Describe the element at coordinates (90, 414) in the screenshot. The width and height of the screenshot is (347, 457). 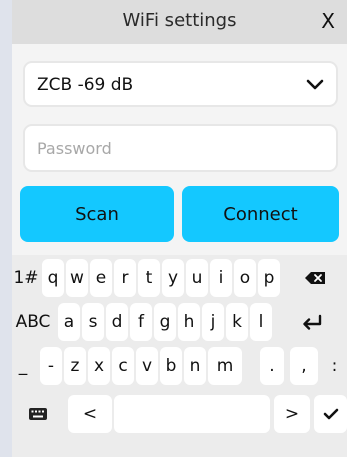
I see `key-left: <` at that location.